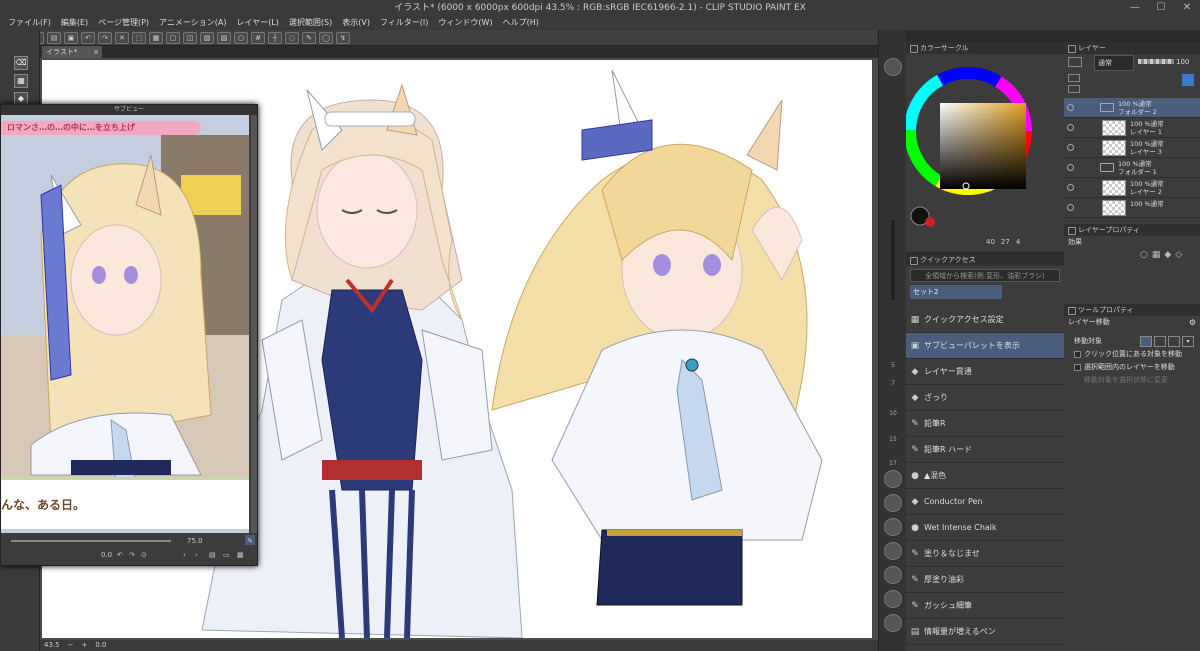  Describe the element at coordinates (1160, 341) in the screenshot. I see `move-target-tone-icon` at that location.